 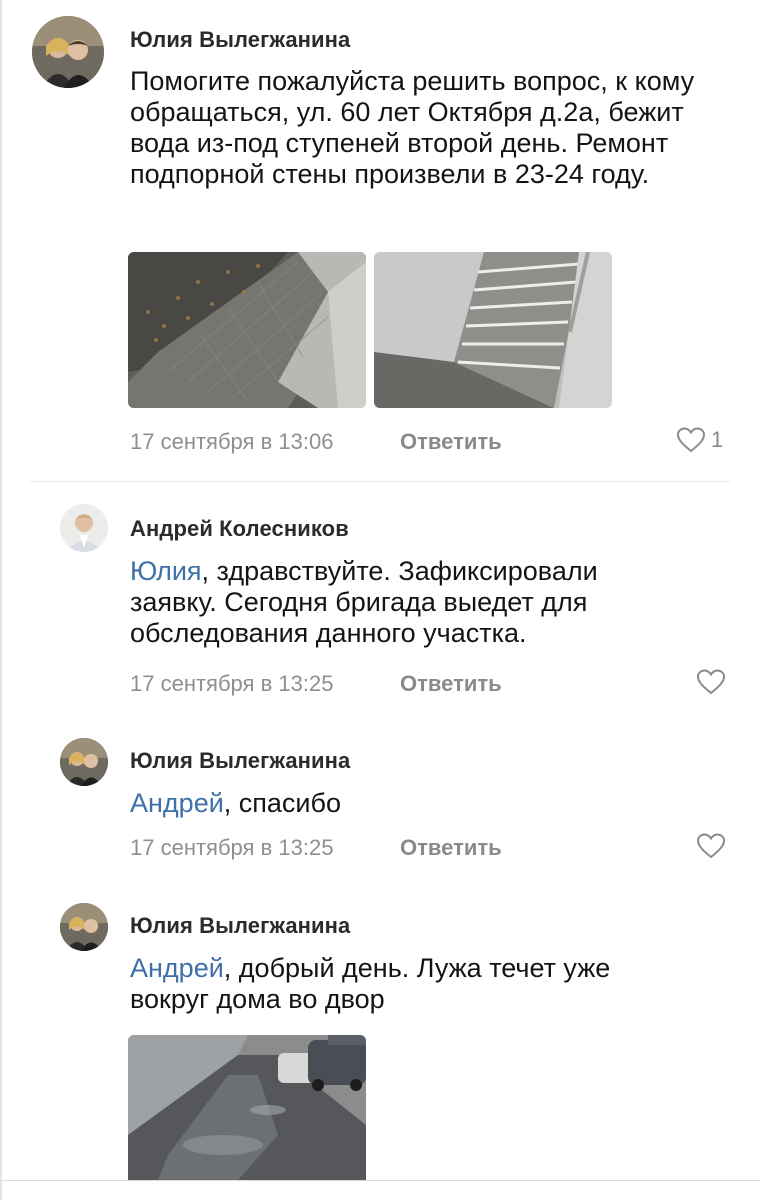 What do you see at coordinates (380, 1180) in the screenshot?
I see `bottom-divider` at bounding box center [380, 1180].